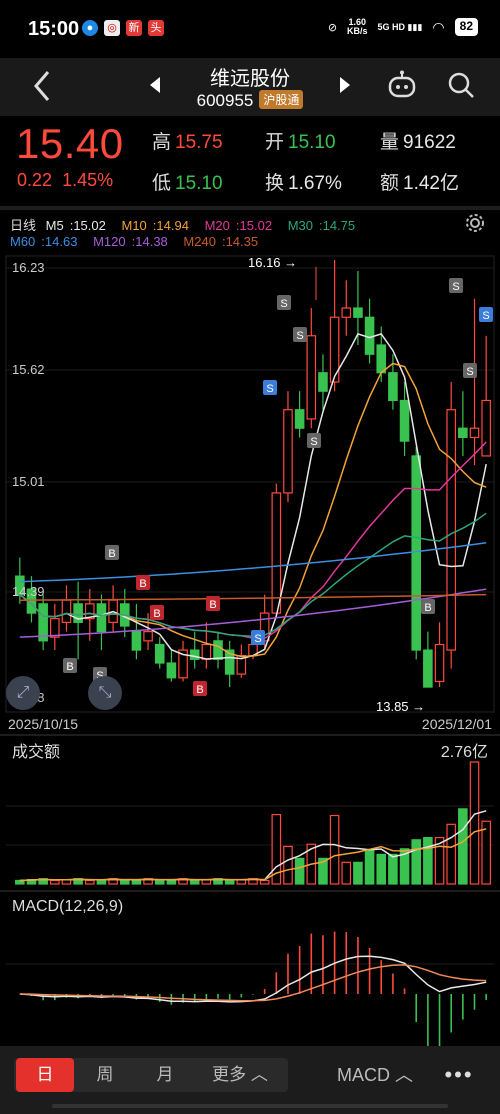 This screenshot has width=500, height=1114. I want to click on max-marker-value: 16.16, so click(264, 262).